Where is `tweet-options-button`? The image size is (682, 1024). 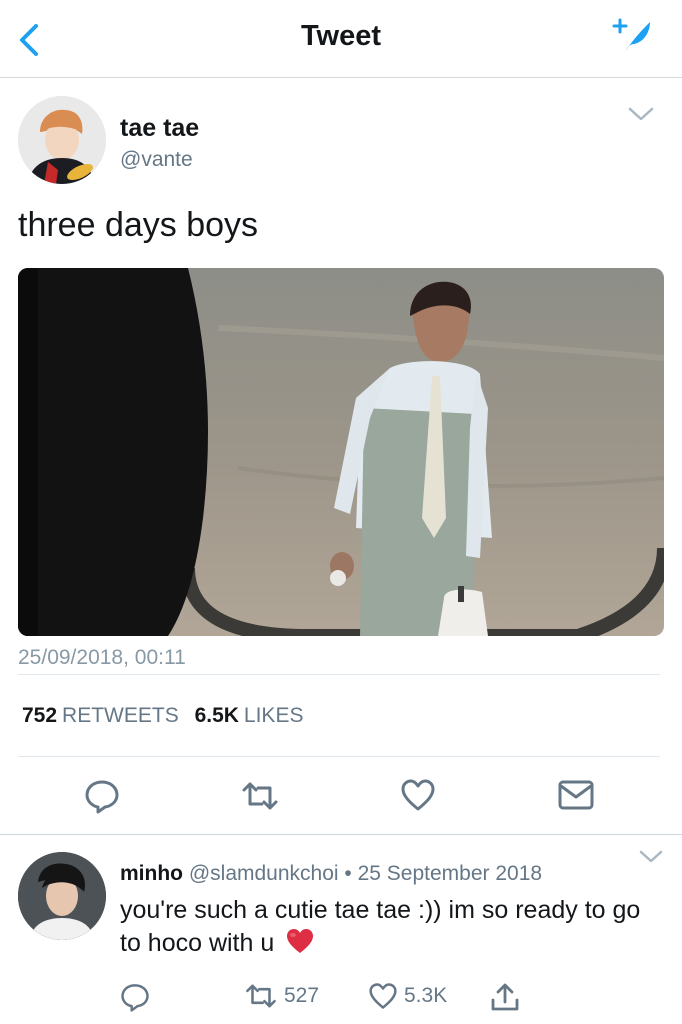
tweet-options-button is located at coordinates (641, 114).